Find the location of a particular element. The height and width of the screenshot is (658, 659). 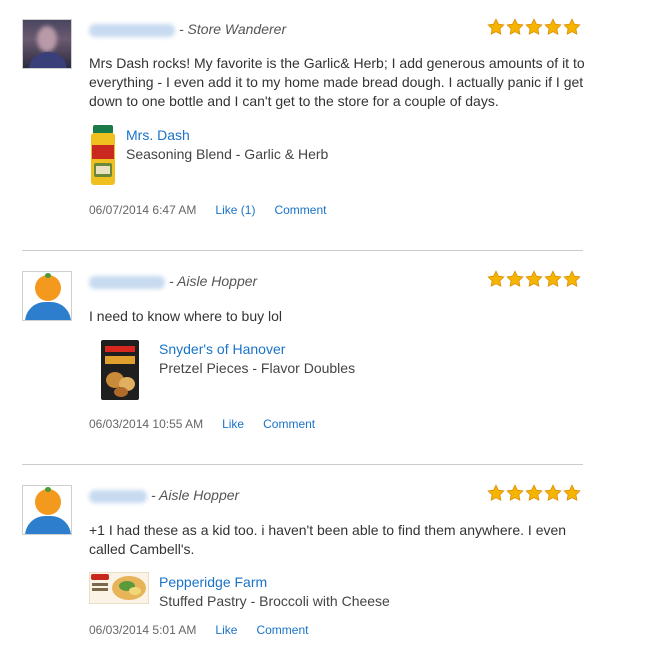

review-date: 06/07/2014 6:47 AM is located at coordinates (143, 210).